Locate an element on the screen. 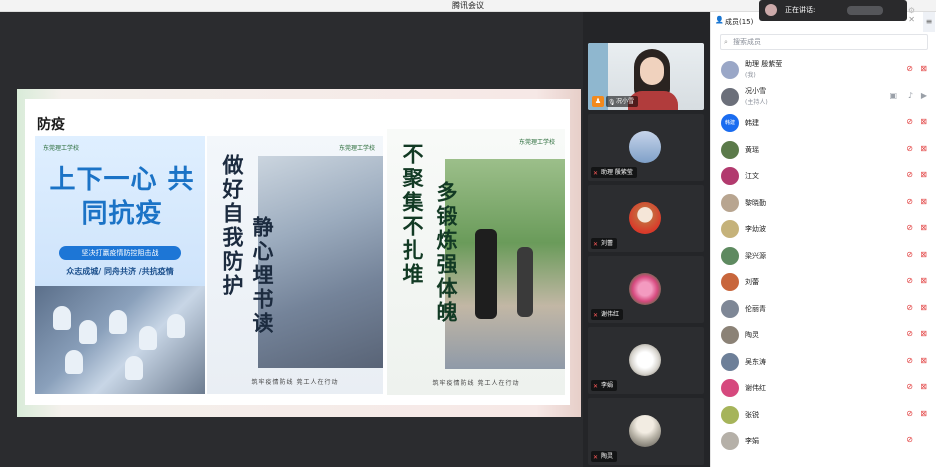  member-role: (我) is located at coordinates (750, 75).